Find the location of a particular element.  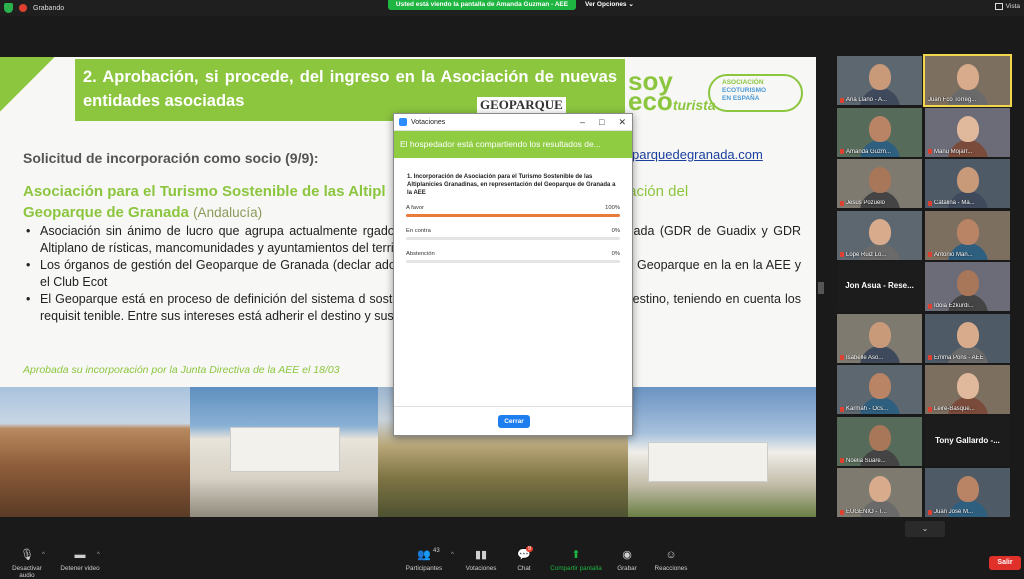

logo-line-2: eco is located at coordinates (650, 101).